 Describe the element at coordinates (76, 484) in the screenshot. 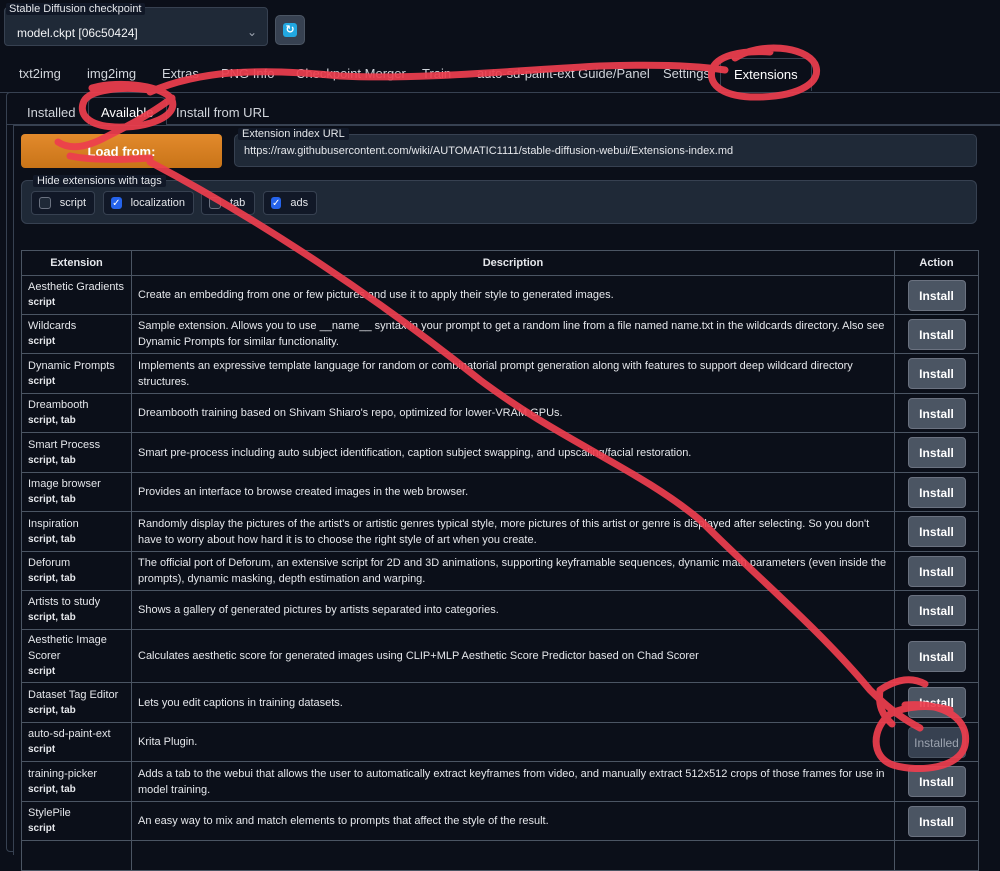

I see `extension-name: Image browser` at that location.